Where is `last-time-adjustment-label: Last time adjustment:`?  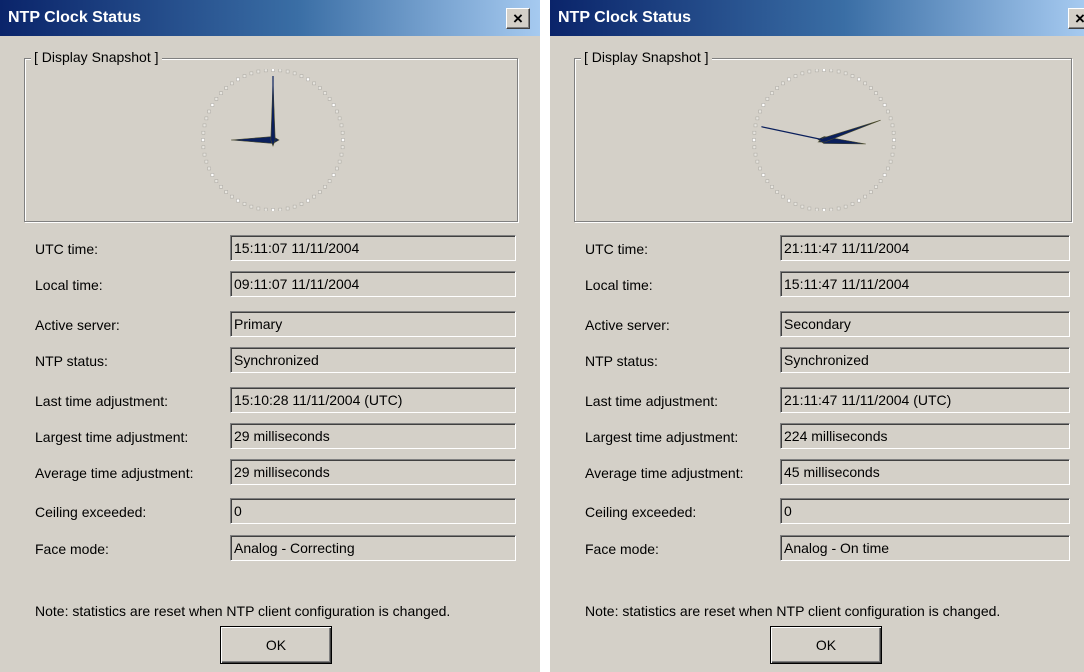 last-time-adjustment-label: Last time adjustment: is located at coordinates (652, 401).